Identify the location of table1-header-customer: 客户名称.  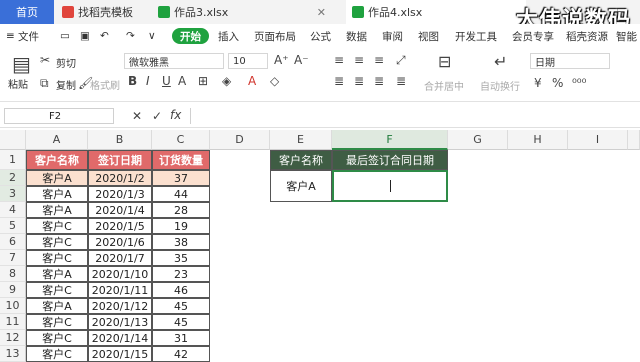
(57, 160).